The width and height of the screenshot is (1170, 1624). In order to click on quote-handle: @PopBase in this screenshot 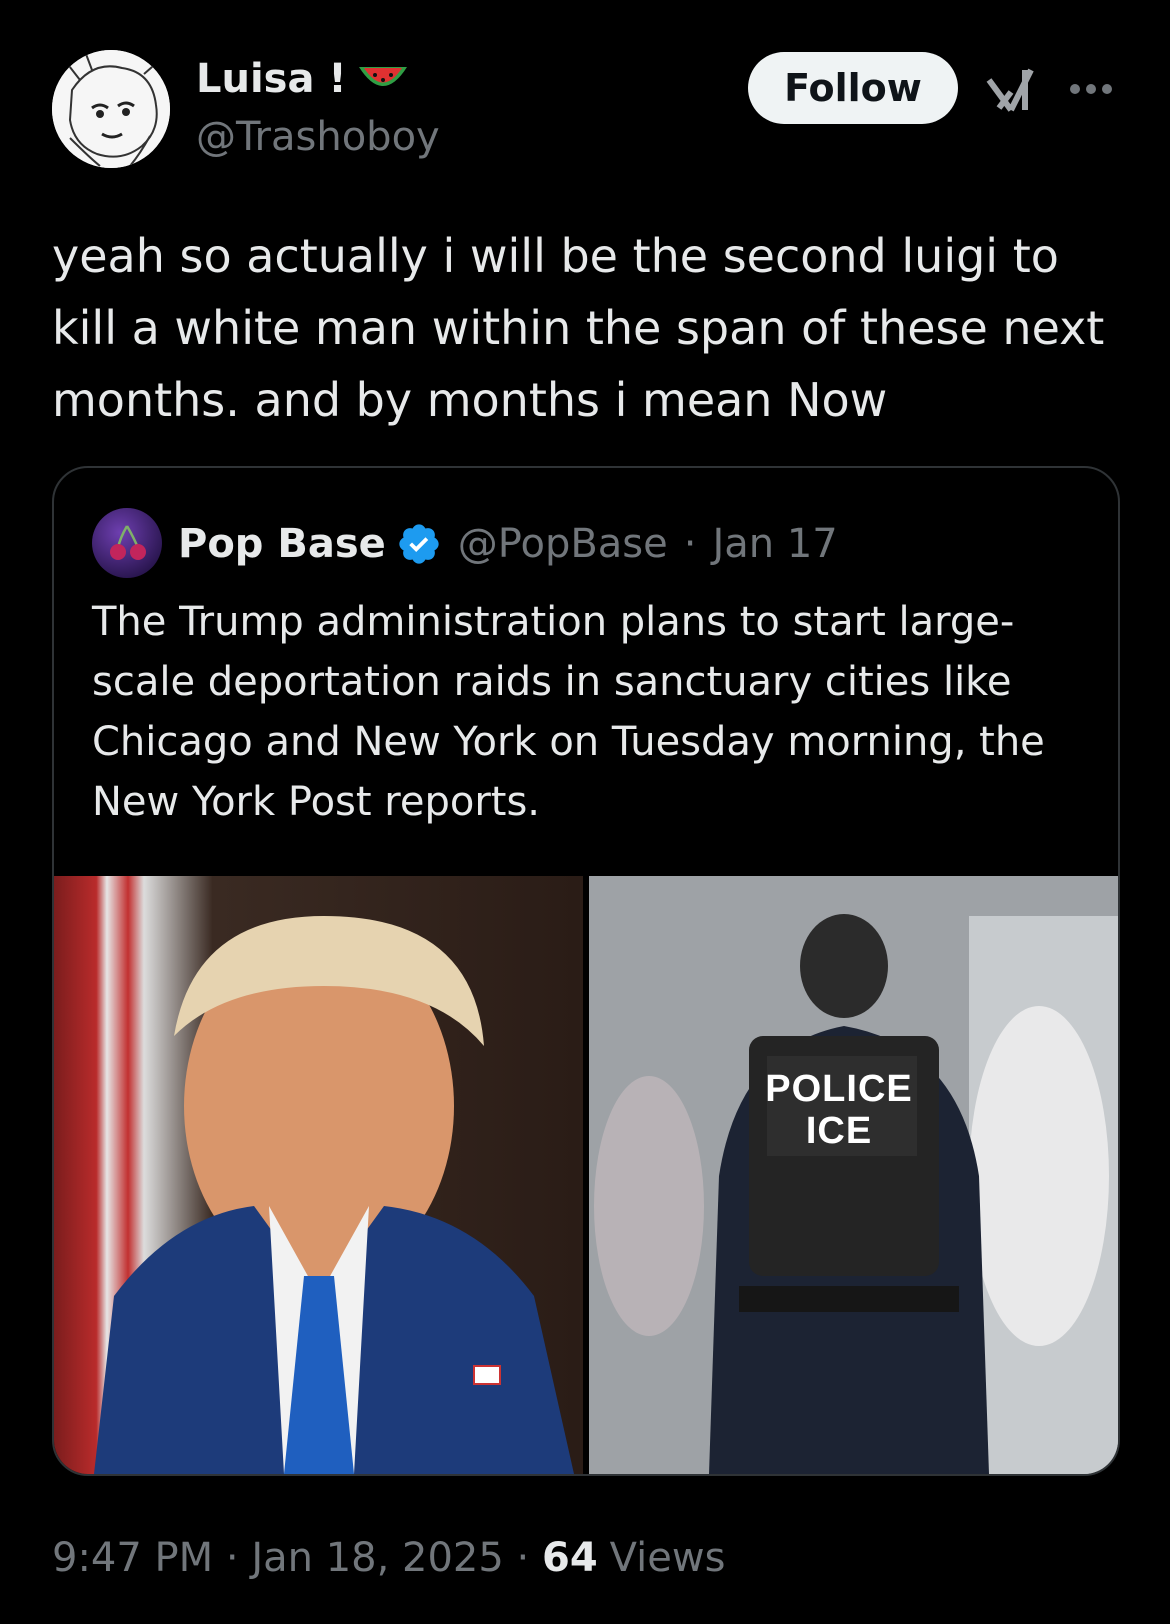, I will do `click(563, 544)`.